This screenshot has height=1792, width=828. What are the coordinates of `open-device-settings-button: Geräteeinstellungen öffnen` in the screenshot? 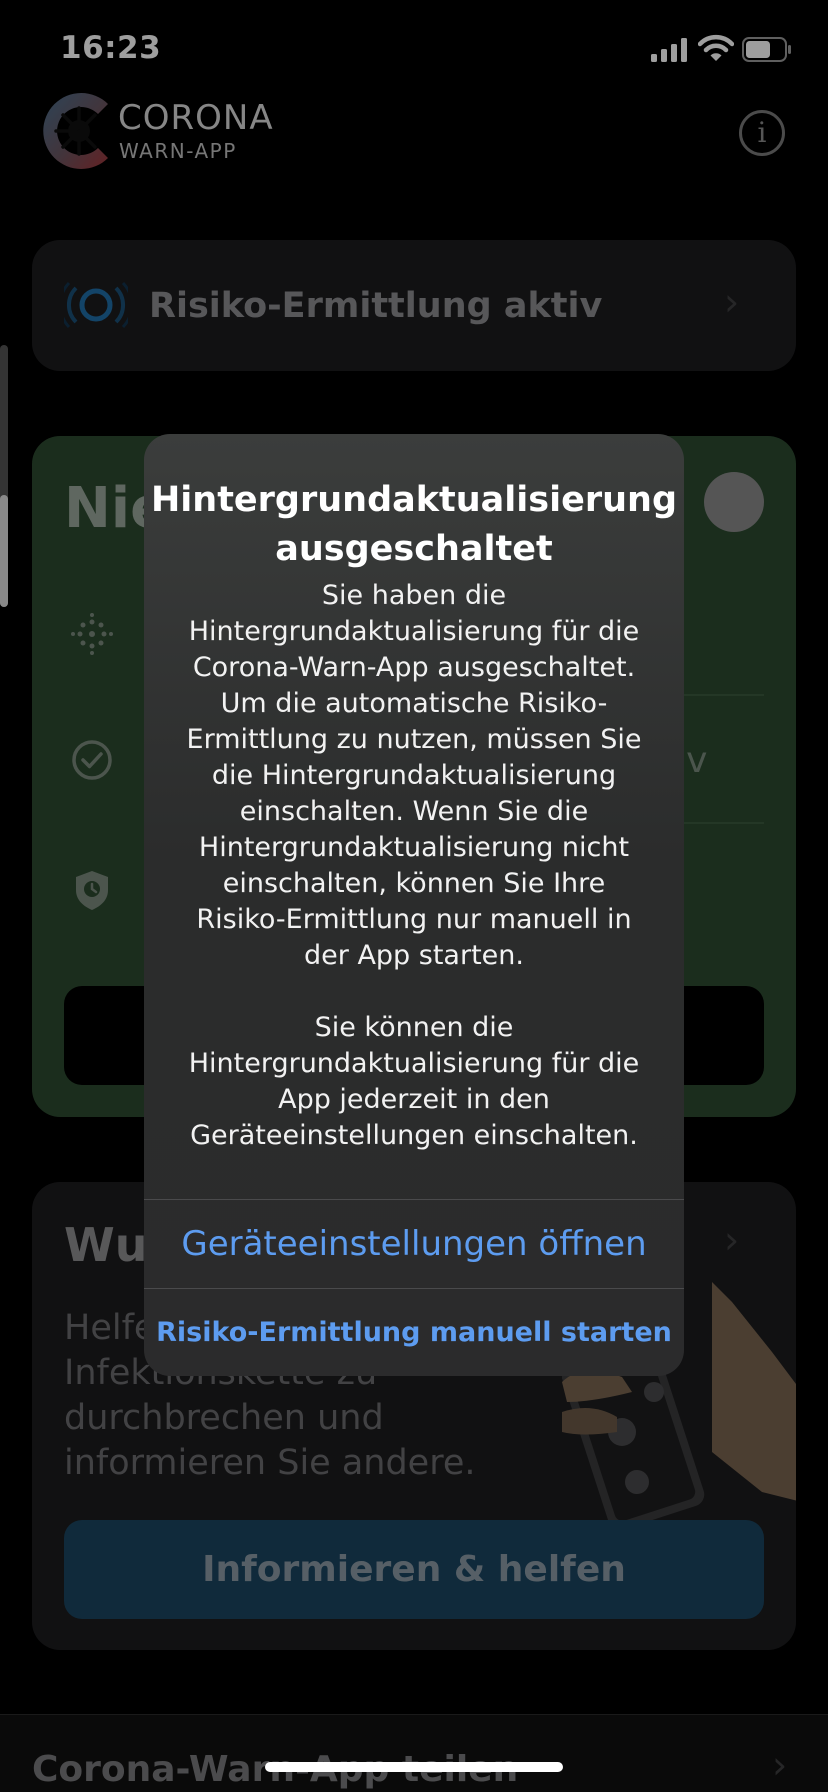 It's located at (414, 1244).